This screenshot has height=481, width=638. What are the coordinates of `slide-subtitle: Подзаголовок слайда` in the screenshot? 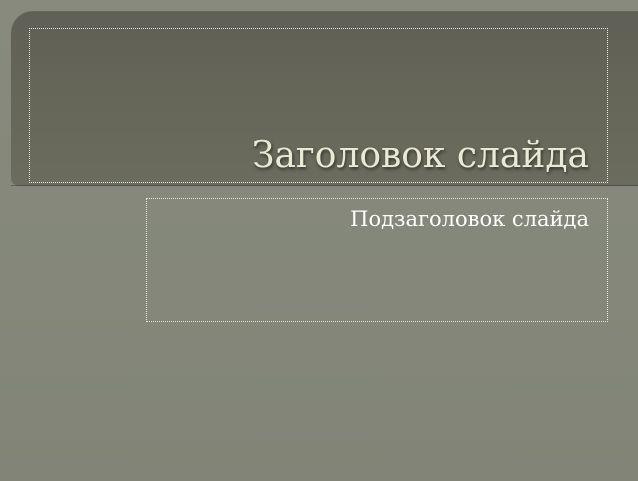 It's located at (469, 219).